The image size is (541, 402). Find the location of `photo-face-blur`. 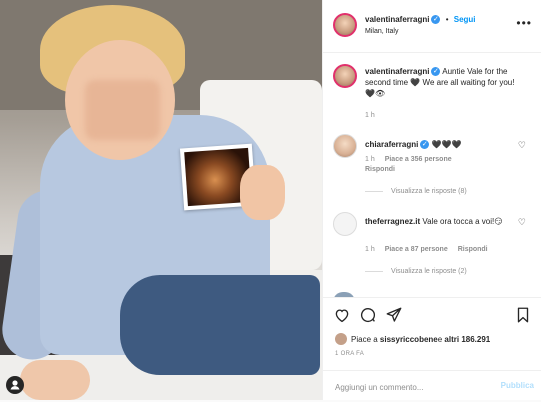

photo-face-blur is located at coordinates (122, 110).